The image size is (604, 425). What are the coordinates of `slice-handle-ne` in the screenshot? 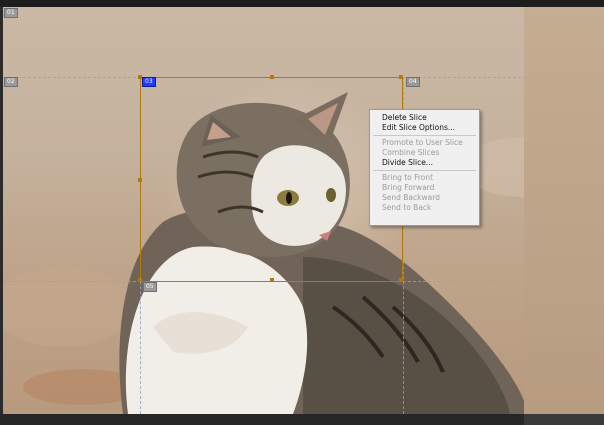 It's located at (401, 77).